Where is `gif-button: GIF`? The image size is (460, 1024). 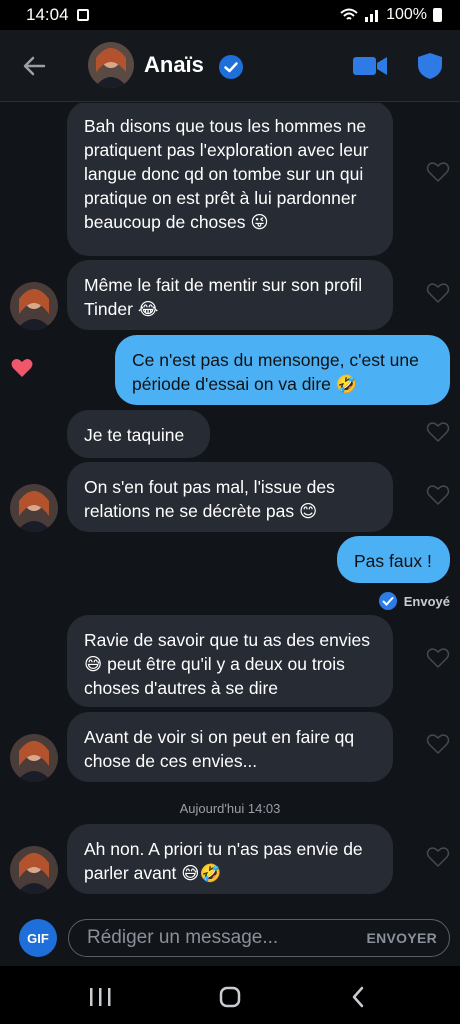
gif-button: GIF is located at coordinates (38, 938).